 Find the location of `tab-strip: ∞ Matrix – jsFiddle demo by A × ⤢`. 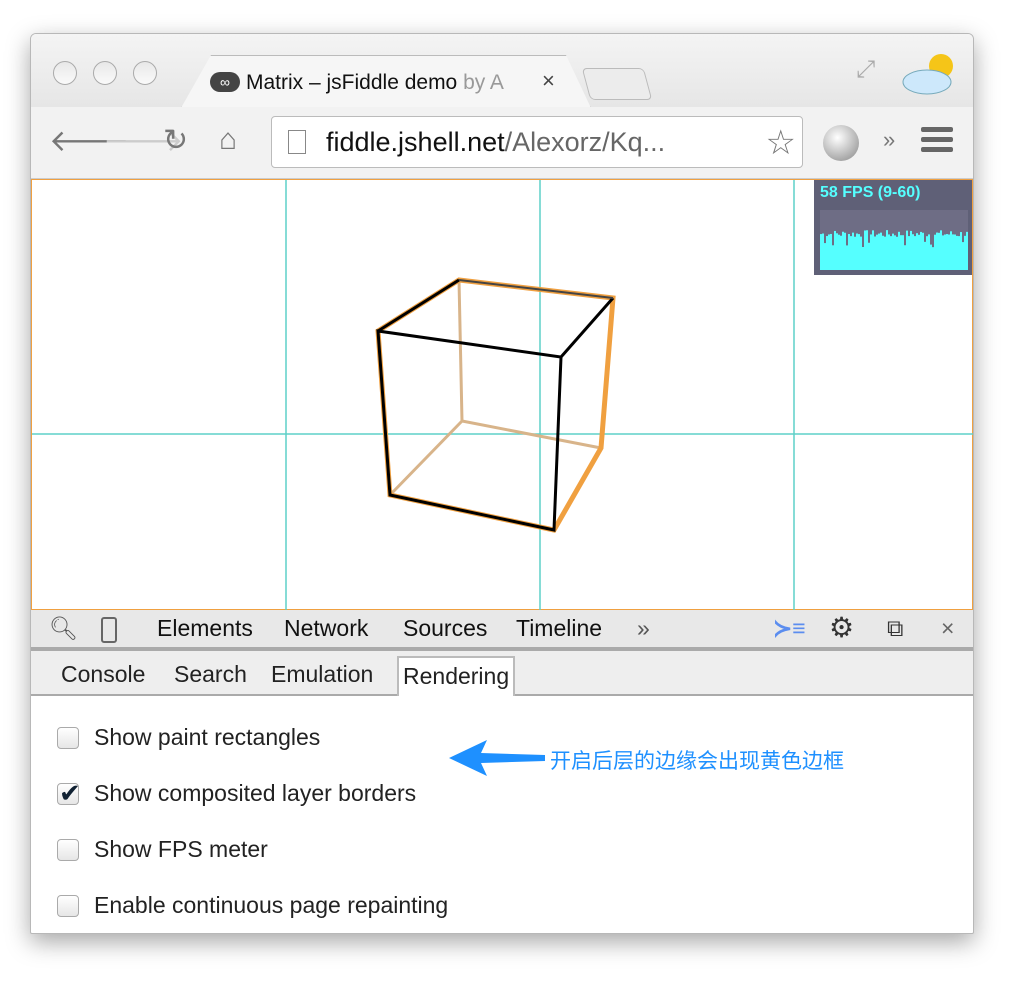

tab-strip: ∞ Matrix – jsFiddle demo by A × ⤢ is located at coordinates (502, 71).